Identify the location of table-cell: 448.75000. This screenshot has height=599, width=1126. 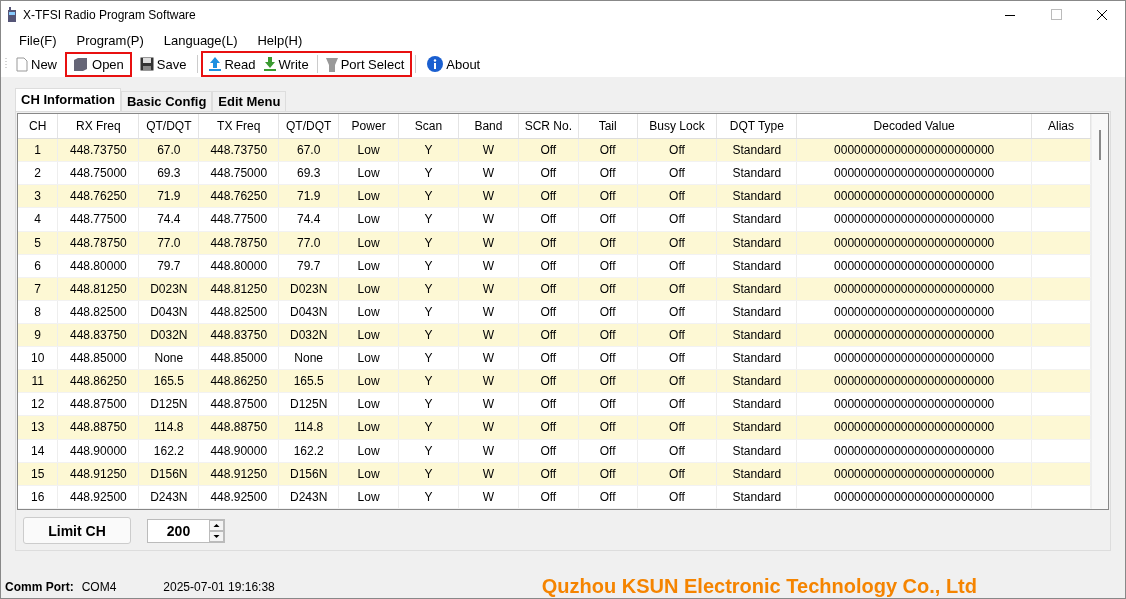
(238, 173).